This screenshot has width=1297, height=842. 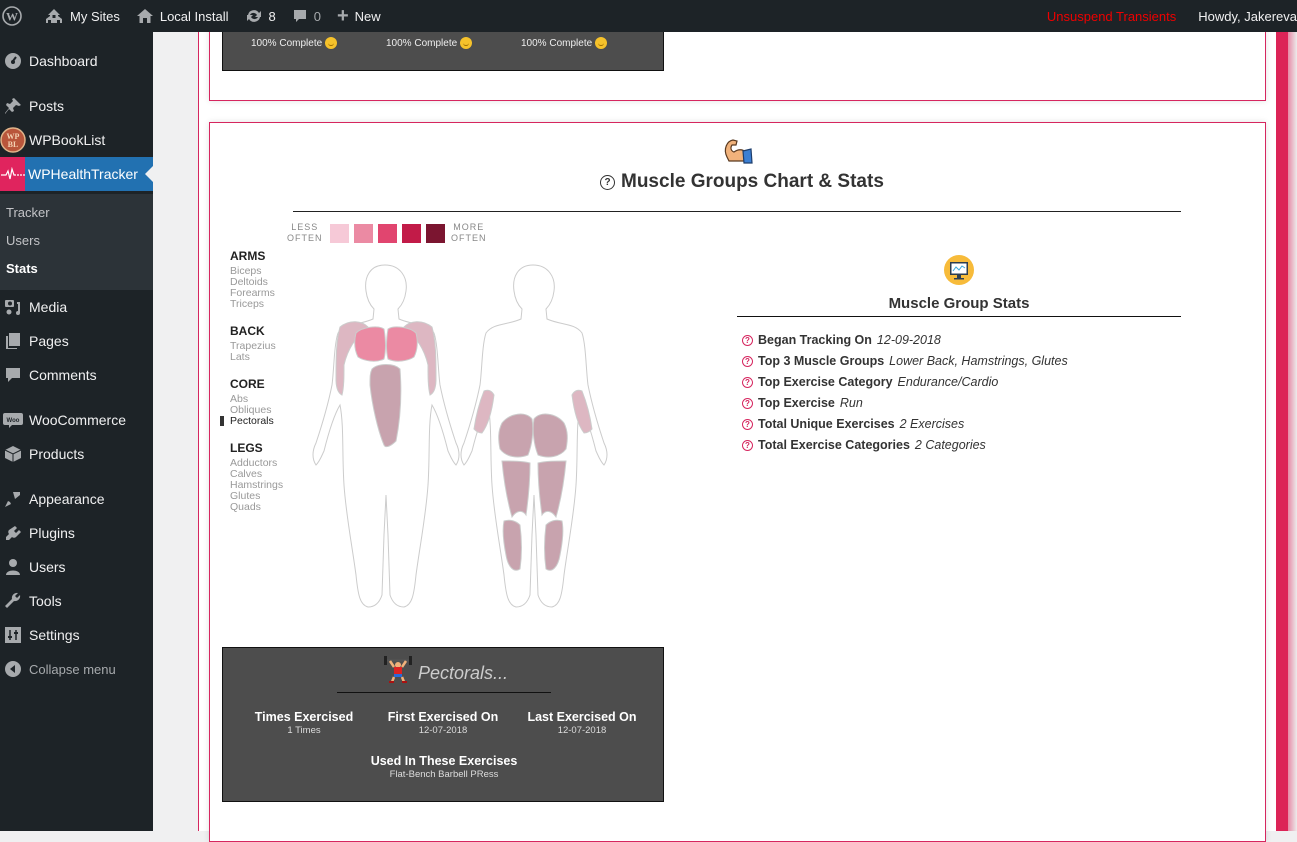 I want to click on plus-icon: +, so click(x=342, y=15).